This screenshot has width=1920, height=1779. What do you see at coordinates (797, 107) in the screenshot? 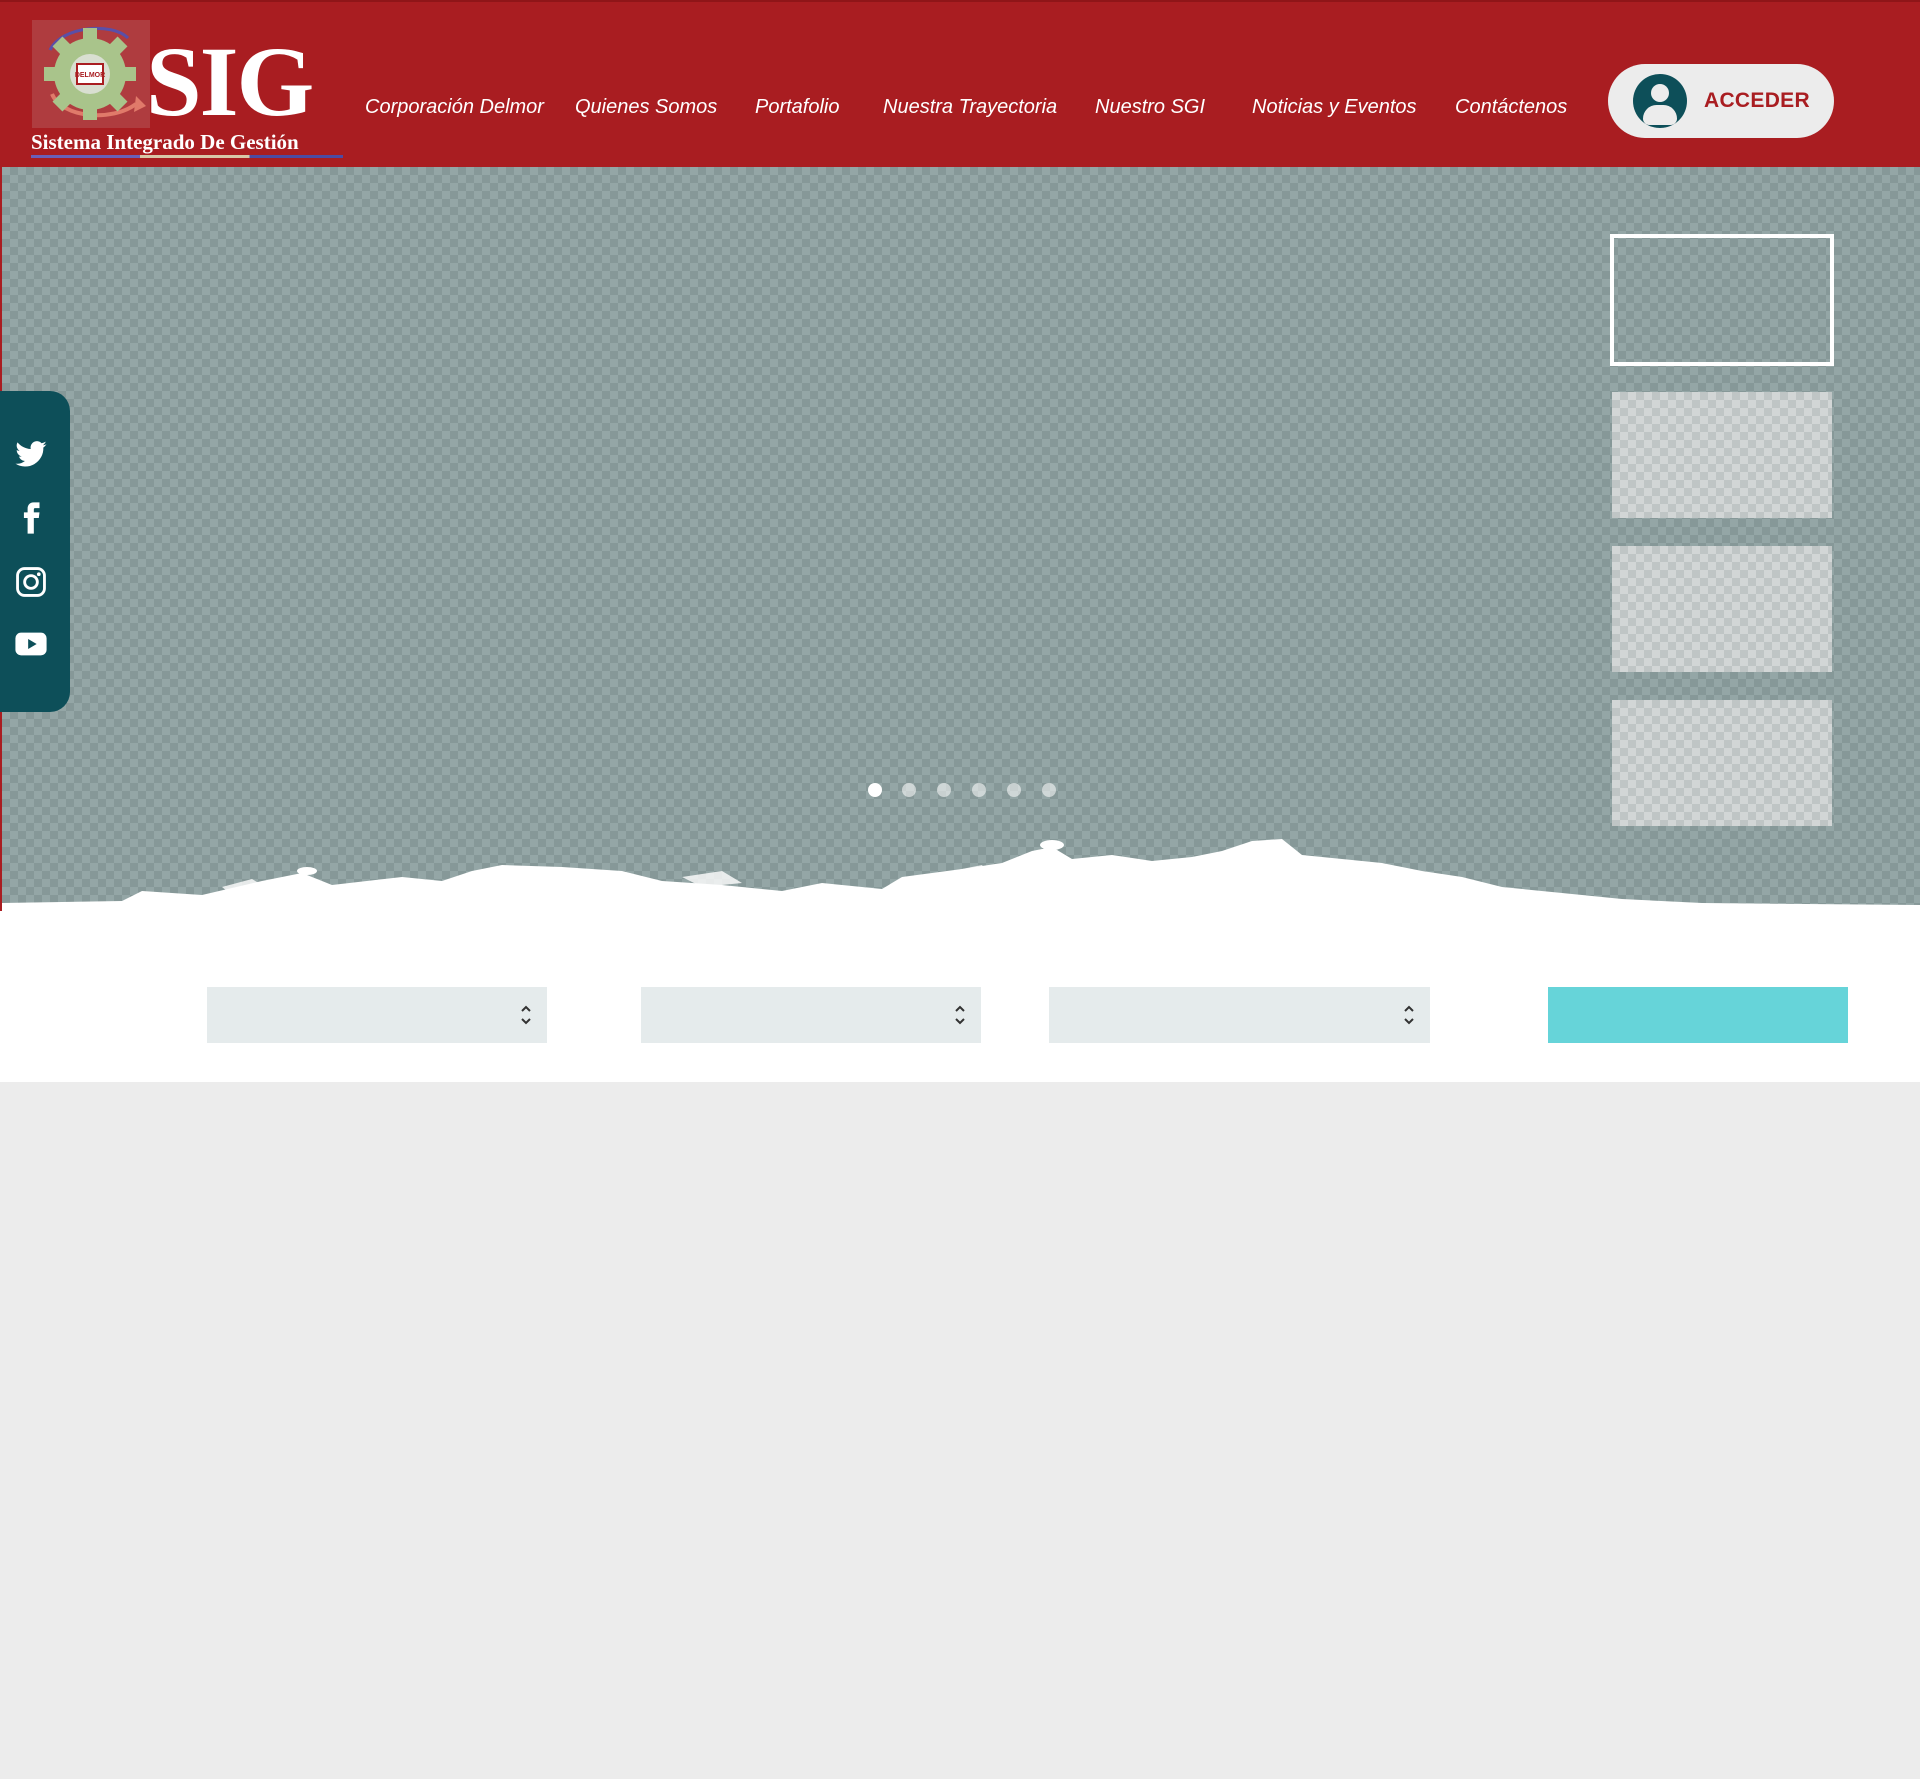
I see `nav-portafolio: Portafolio` at bounding box center [797, 107].